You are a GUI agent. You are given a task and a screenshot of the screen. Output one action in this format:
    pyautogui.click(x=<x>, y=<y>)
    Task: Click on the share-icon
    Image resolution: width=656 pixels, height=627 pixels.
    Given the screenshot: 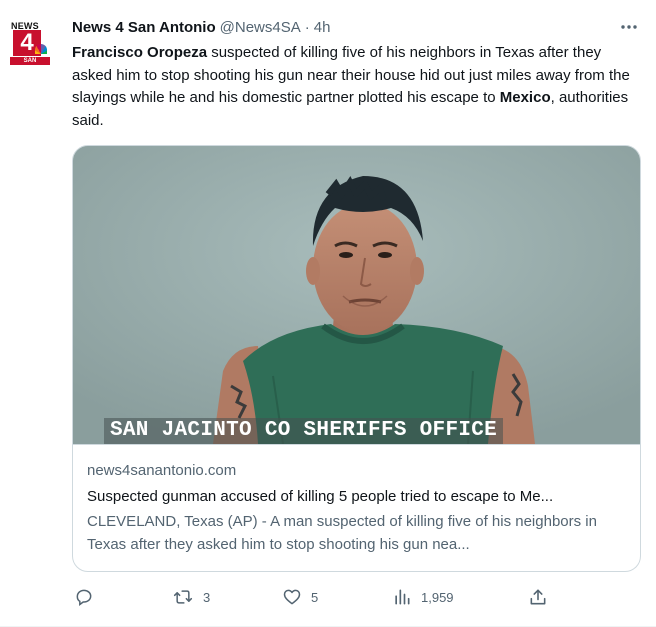 What is the action you would take?
    pyautogui.click(x=538, y=597)
    